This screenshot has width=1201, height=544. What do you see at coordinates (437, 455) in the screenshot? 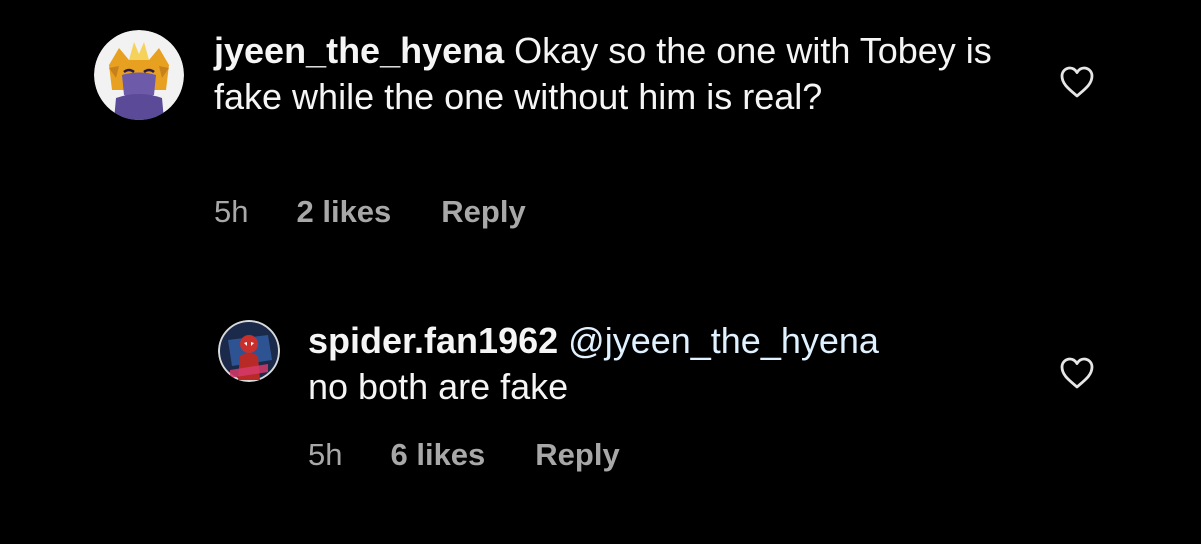
I see `likes-count: 6 likes` at bounding box center [437, 455].